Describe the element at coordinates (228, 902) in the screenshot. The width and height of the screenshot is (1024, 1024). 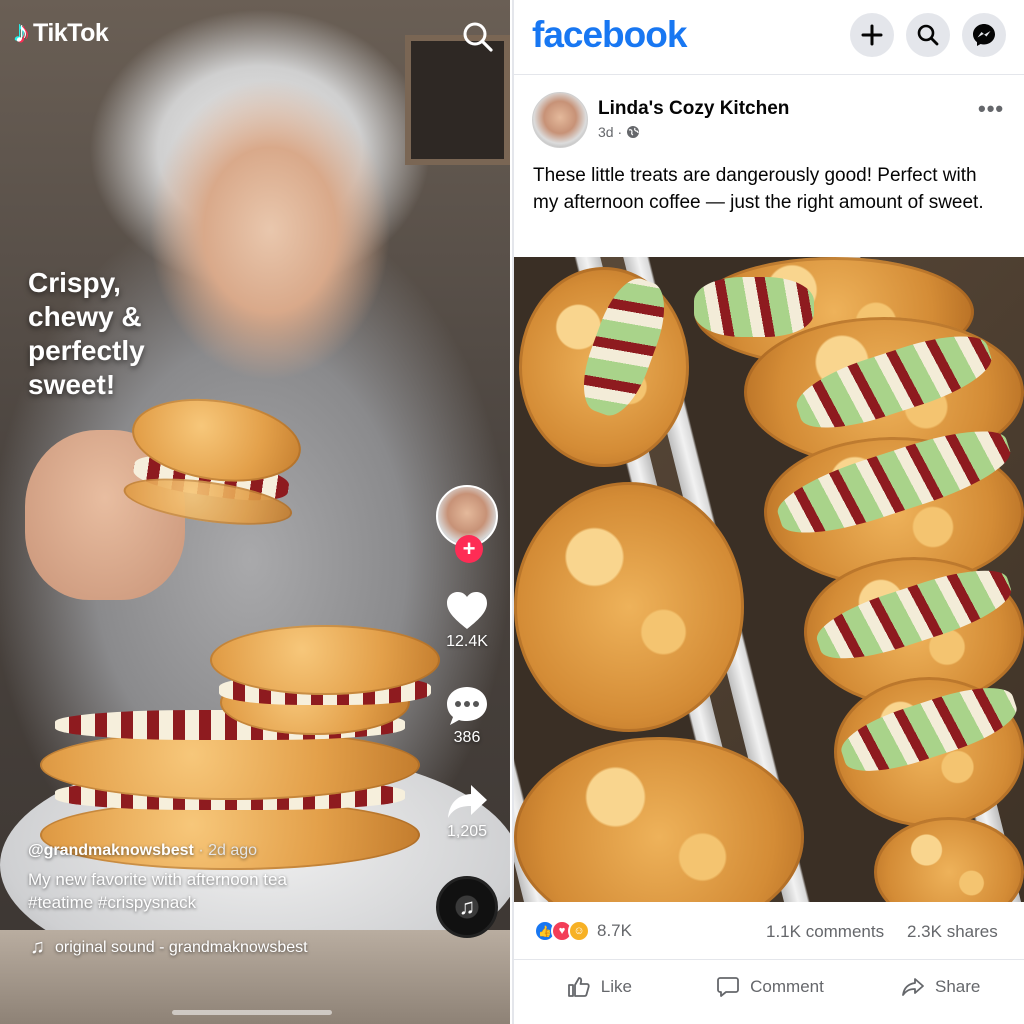
I see `hashtags: #teatime #crispysnack` at that location.